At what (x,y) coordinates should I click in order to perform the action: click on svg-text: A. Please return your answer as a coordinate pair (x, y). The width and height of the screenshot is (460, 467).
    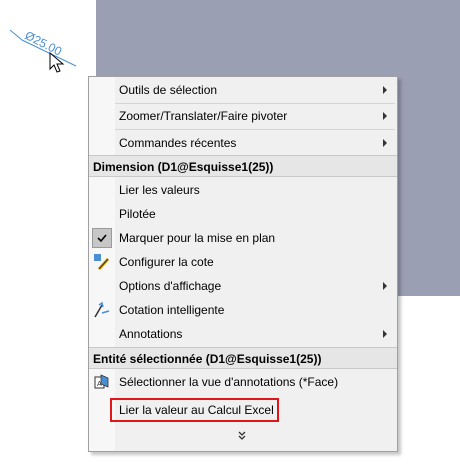
    Looking at the image, I should click on (99, 384).